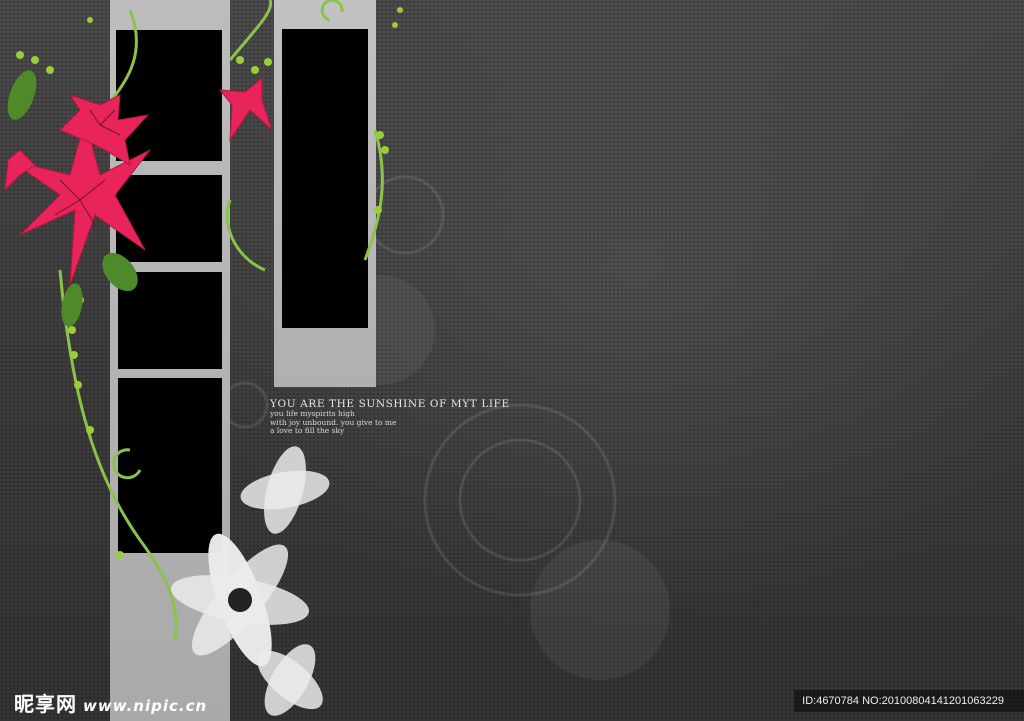 This screenshot has width=1024, height=721. Describe the element at coordinates (45, 704) in the screenshot. I see `watermark-brand: 昵享网` at that location.